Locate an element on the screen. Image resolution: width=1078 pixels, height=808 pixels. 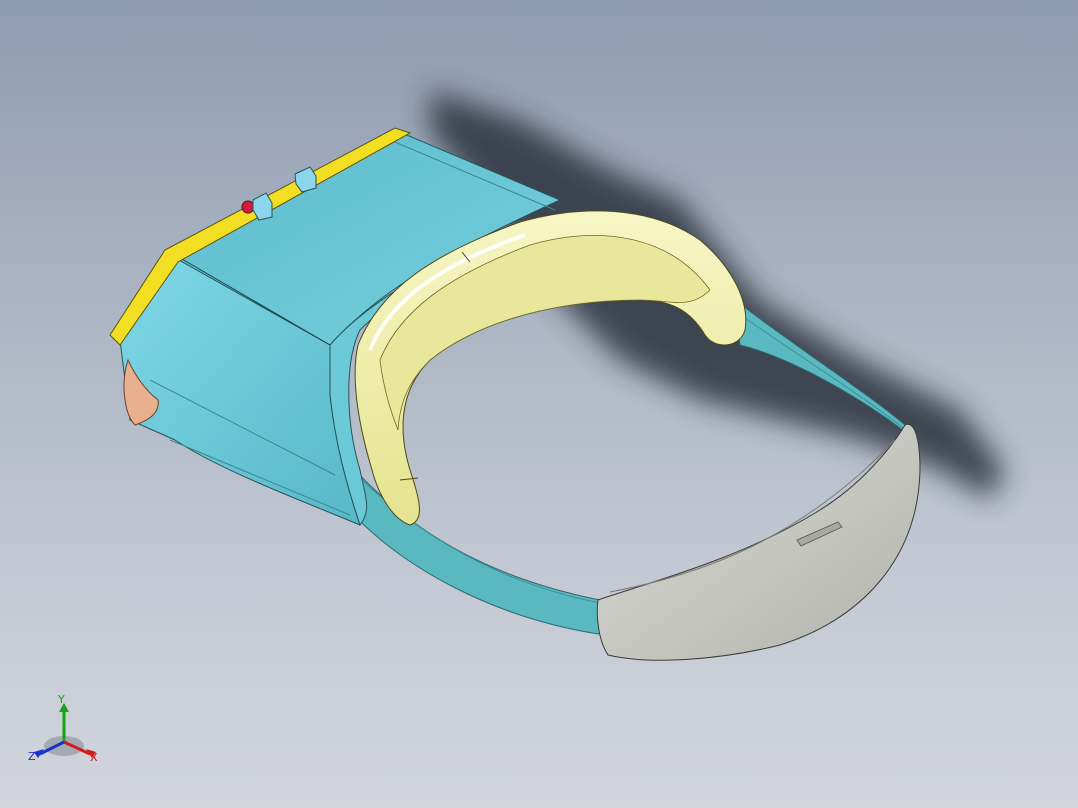
coordinate-triad: Y X Z is located at coordinates (66, 732).